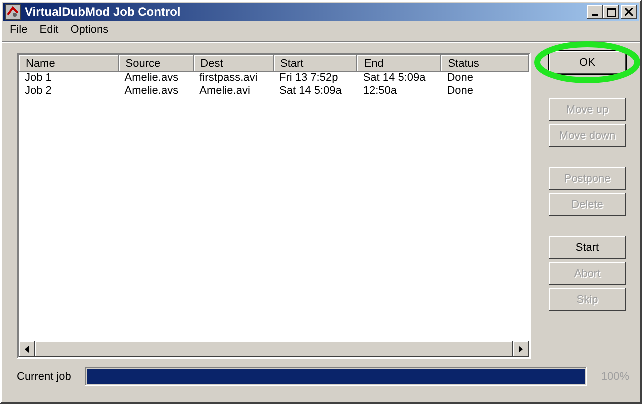 This screenshot has height=404, width=642. What do you see at coordinates (587, 62) in the screenshot?
I see `action-button: OK` at bounding box center [587, 62].